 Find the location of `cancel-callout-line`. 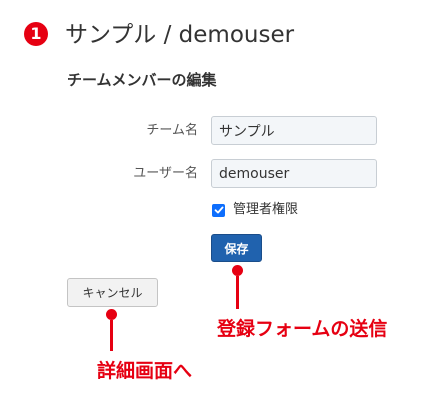

cancel-callout-line is located at coordinates (111, 335).